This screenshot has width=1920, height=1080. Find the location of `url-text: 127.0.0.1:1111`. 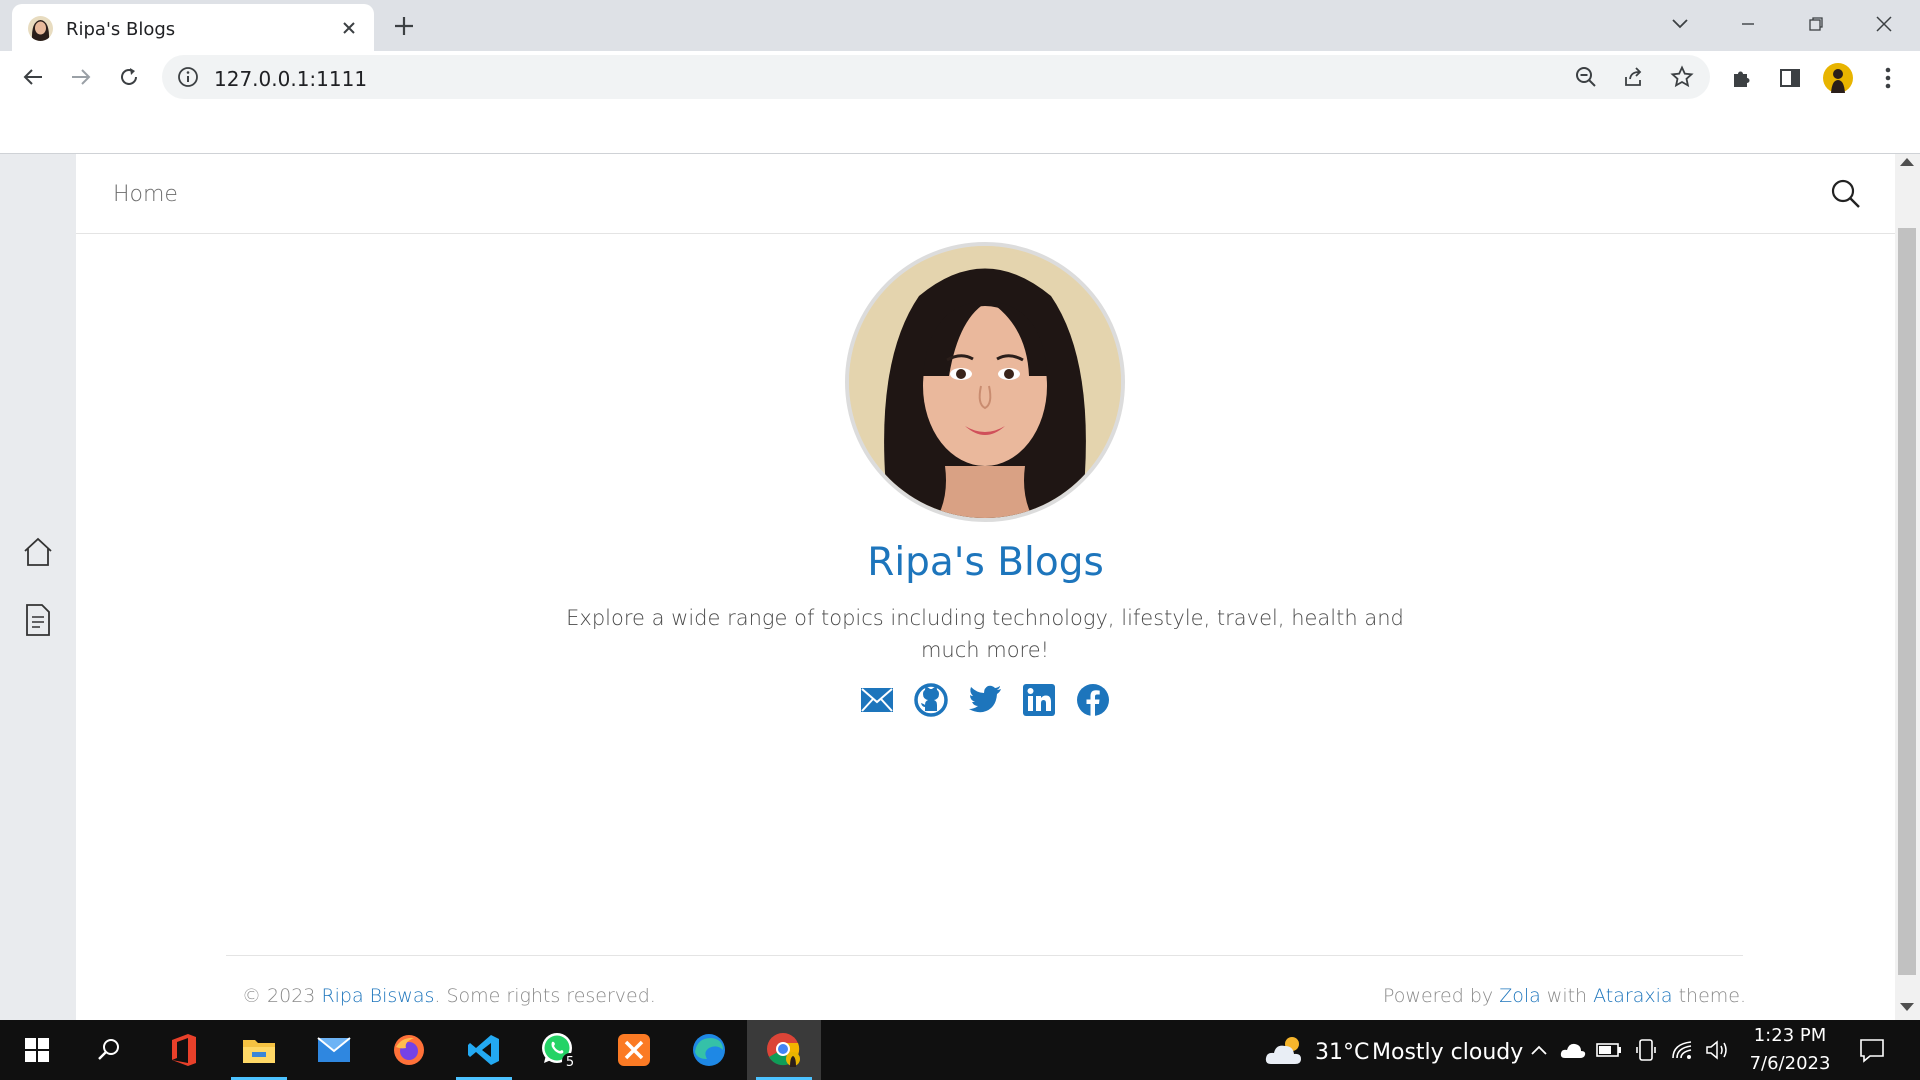

url-text: 127.0.0.1:1111 is located at coordinates (290, 79).